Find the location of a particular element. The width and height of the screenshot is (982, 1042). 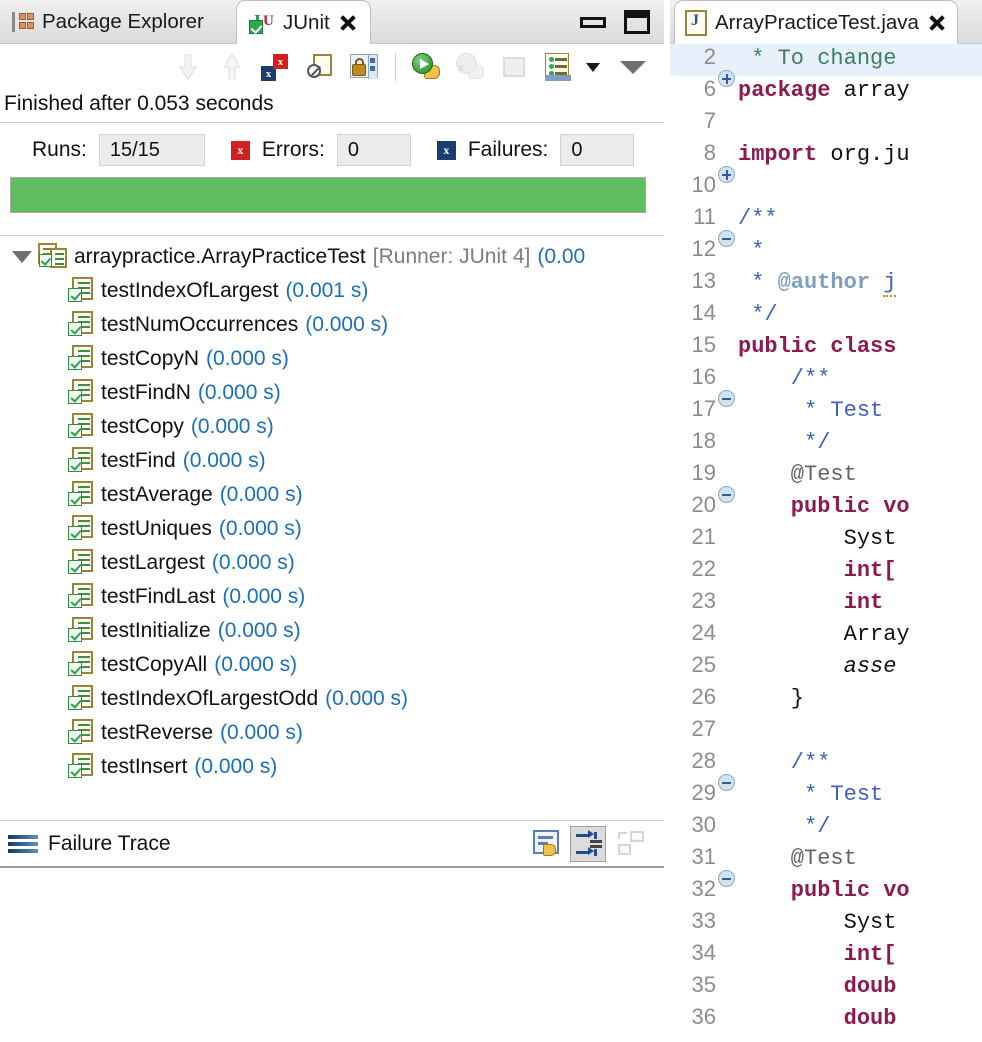

line-number: 13 is located at coordinates (703, 280).